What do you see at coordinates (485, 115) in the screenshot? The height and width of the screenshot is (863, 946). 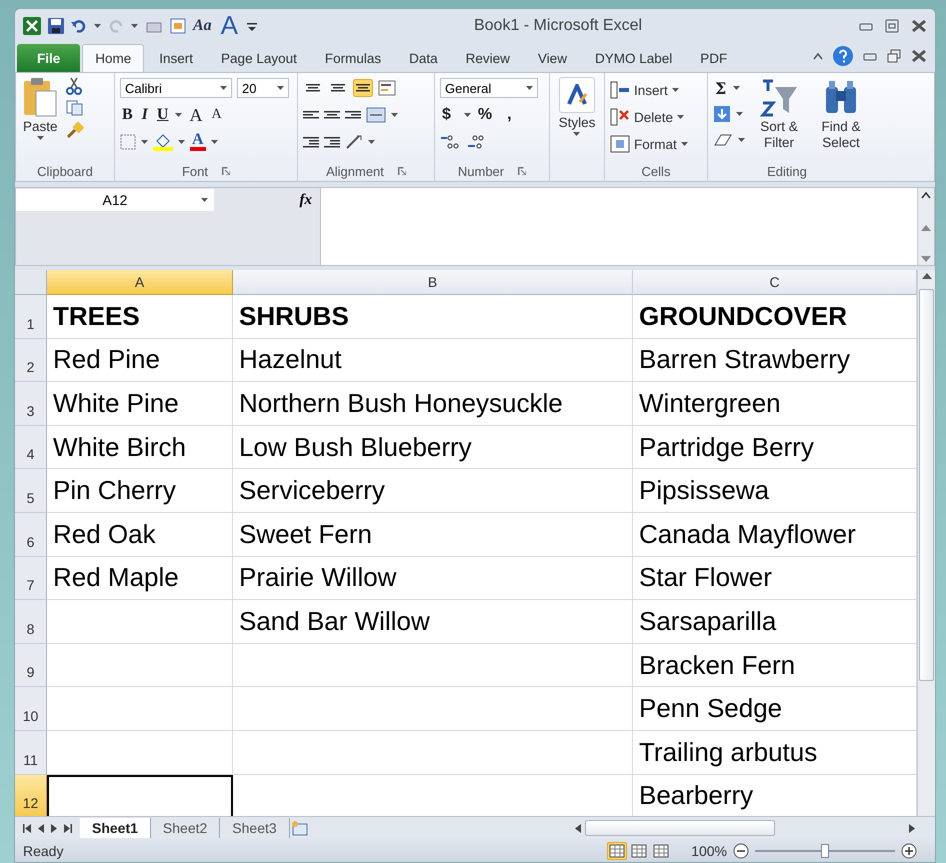 I see `percent-button: %` at bounding box center [485, 115].